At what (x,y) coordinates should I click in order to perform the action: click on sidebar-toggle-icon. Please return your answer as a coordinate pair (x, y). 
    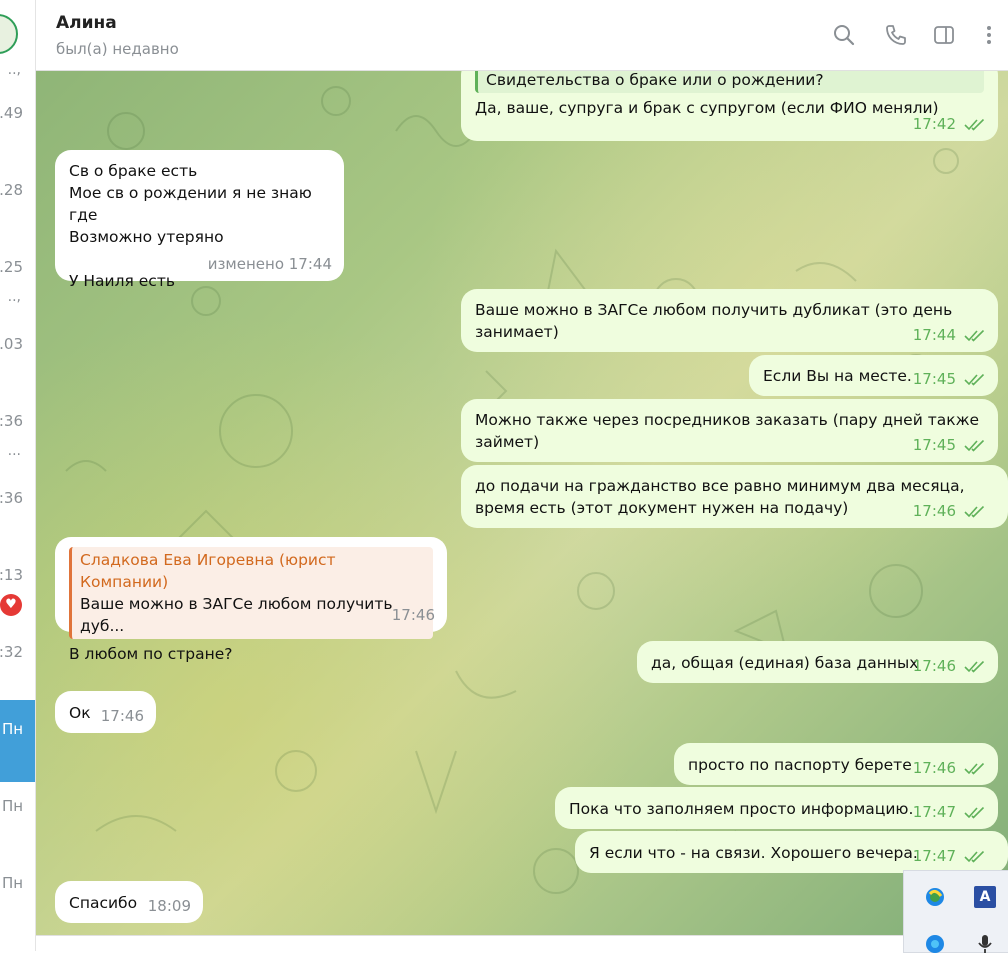
    Looking at the image, I should click on (944, 35).